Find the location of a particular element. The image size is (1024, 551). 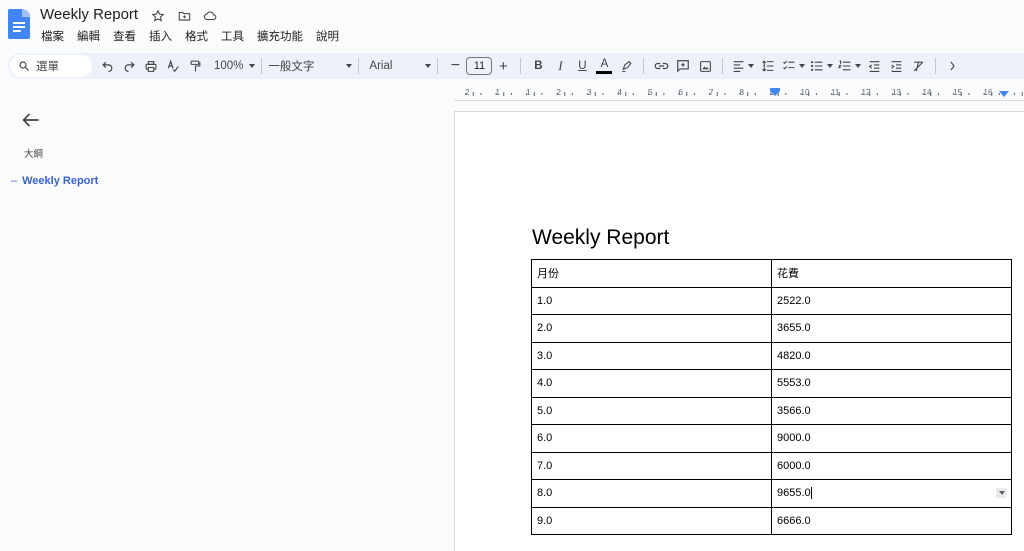

menu-view: 查看 is located at coordinates (124, 36).